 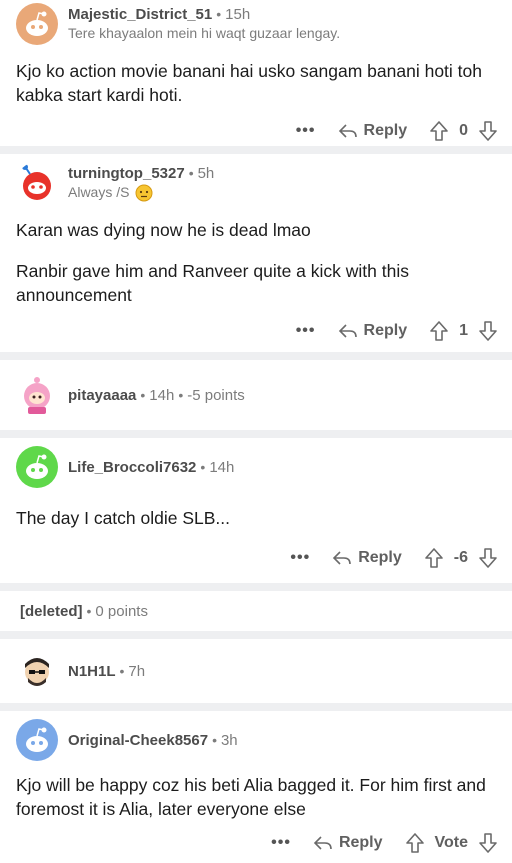 What do you see at coordinates (206, 173) in the screenshot?
I see `timestamp: 5h` at bounding box center [206, 173].